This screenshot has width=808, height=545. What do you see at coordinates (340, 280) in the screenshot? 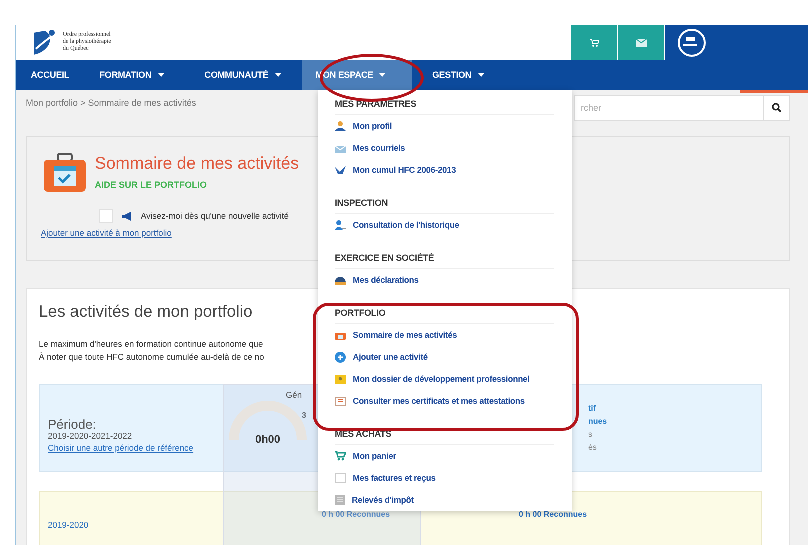
I see `helmet-icon` at bounding box center [340, 280].